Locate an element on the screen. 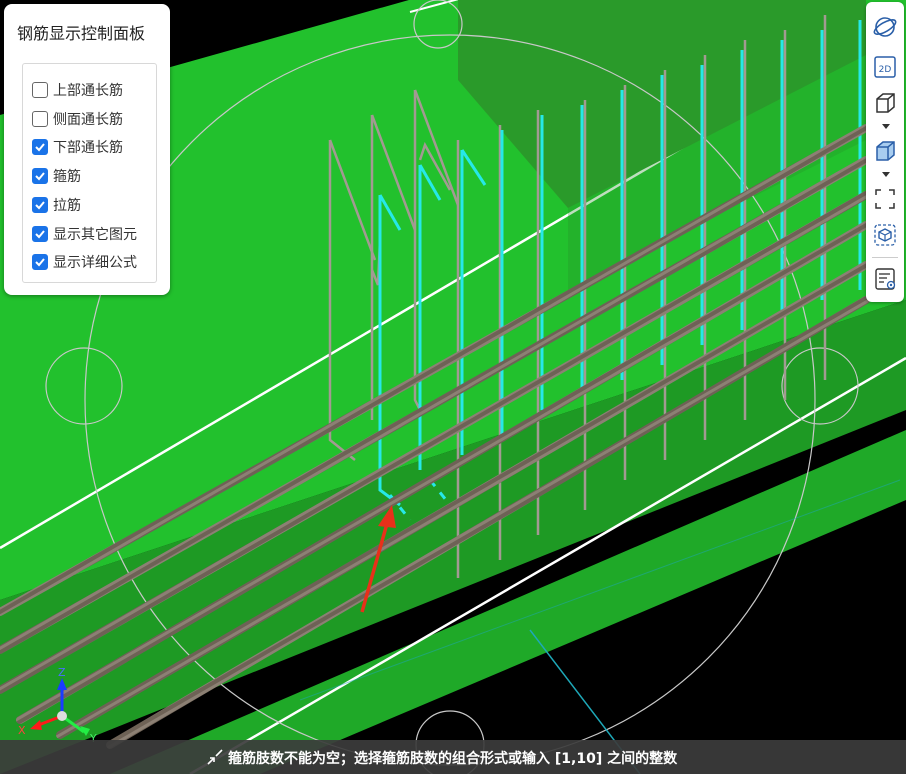 The width and height of the screenshot is (906, 774). option-label: 显示详细公式 is located at coordinates (95, 263).